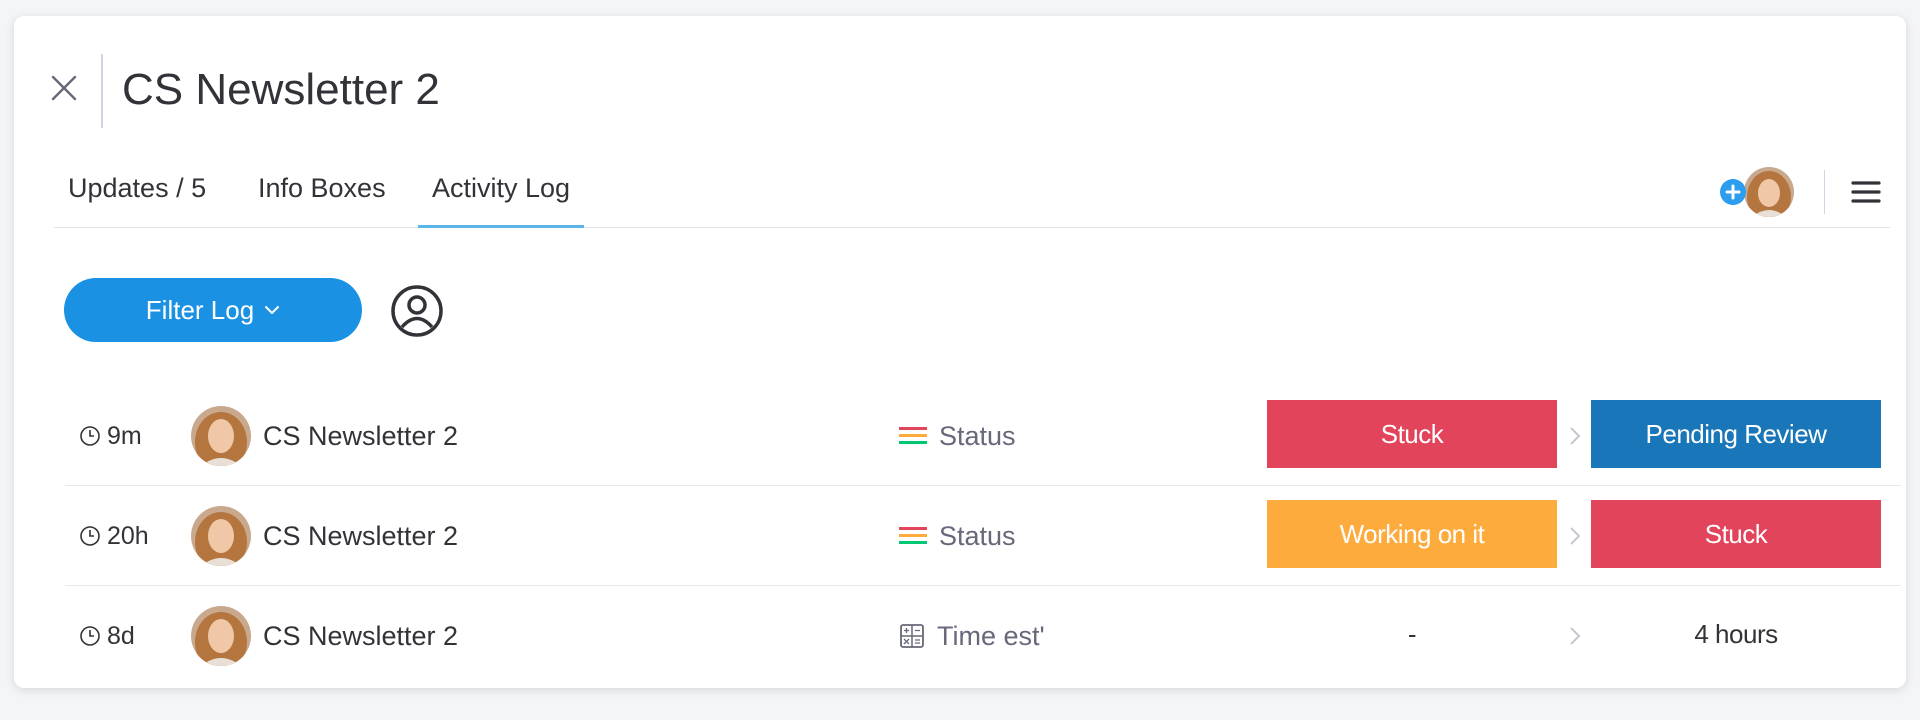  Describe the element at coordinates (137, 196) in the screenshot. I see `tab-updates: Updates / 5` at that location.